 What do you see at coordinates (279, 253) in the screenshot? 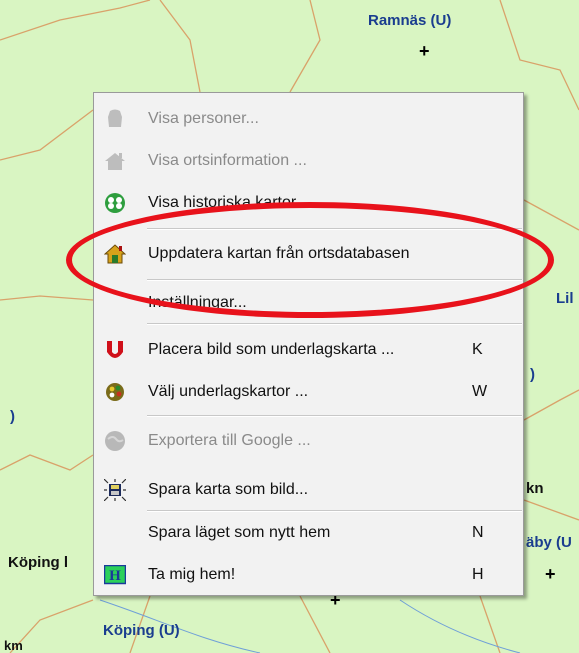
I see `menu-item-label: Uppdatera kartan från ortsdatabasen` at bounding box center [279, 253].